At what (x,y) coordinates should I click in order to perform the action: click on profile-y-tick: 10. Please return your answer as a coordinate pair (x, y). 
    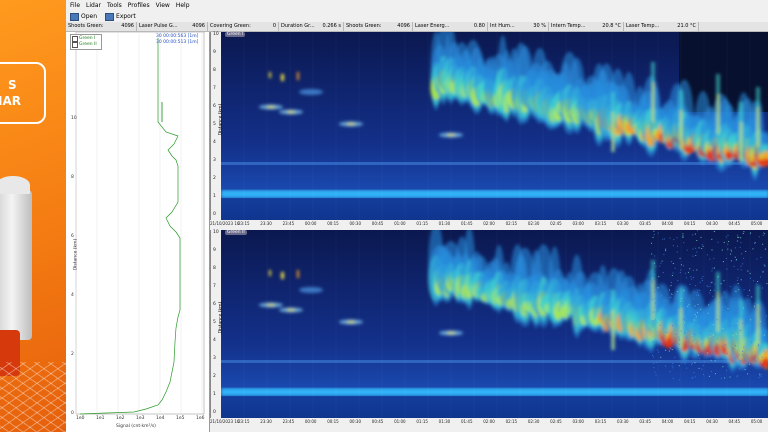
    Looking at the image, I should click on (74, 118).